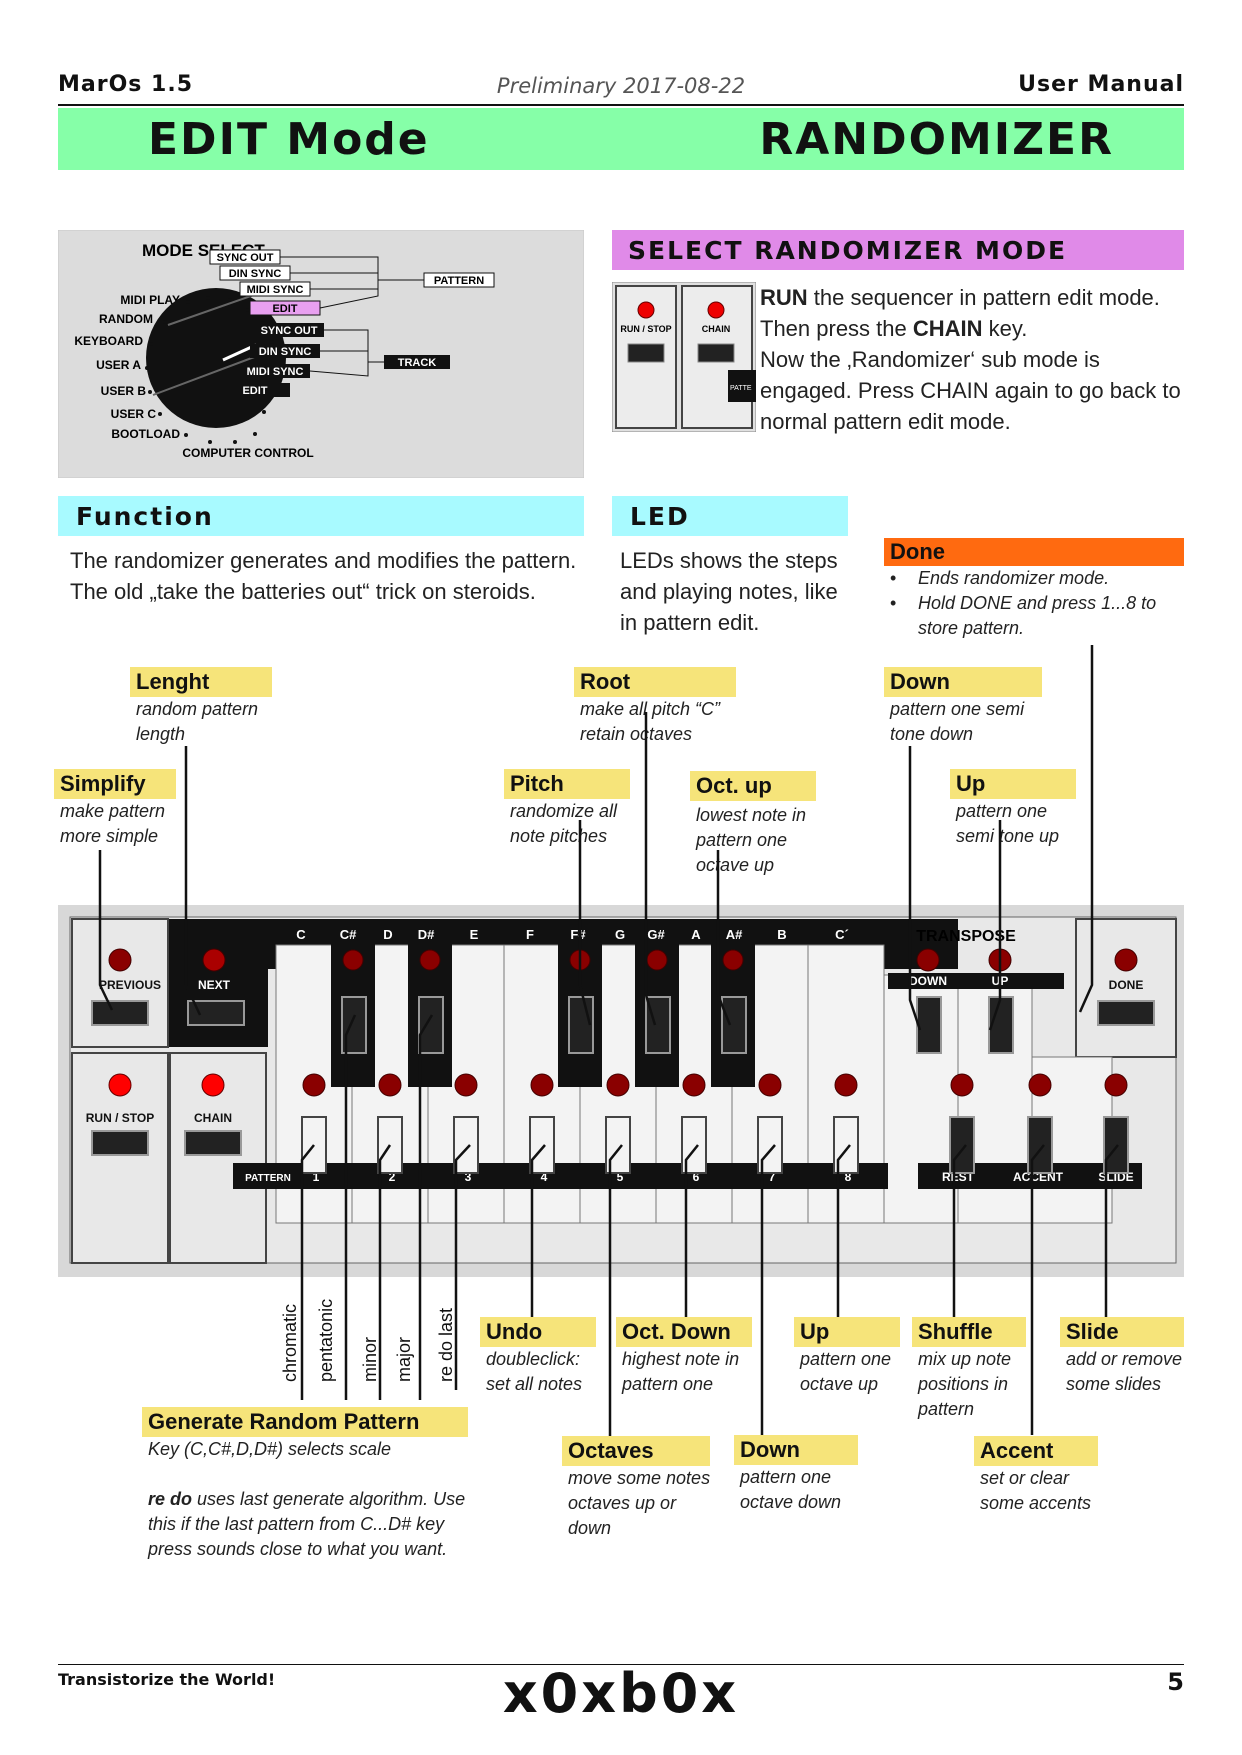  What do you see at coordinates (326, 1340) in the screenshot?
I see `scale-label: pentatonic` at bounding box center [326, 1340].